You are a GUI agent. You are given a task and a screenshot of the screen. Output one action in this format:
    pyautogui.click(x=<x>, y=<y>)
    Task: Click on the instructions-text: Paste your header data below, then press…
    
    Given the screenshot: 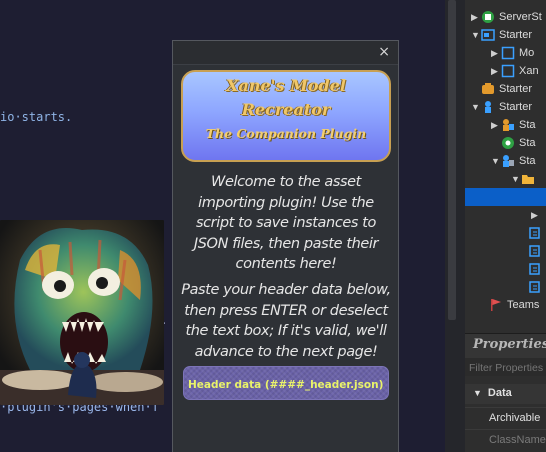 What is the action you would take?
    pyautogui.click(x=286, y=321)
    